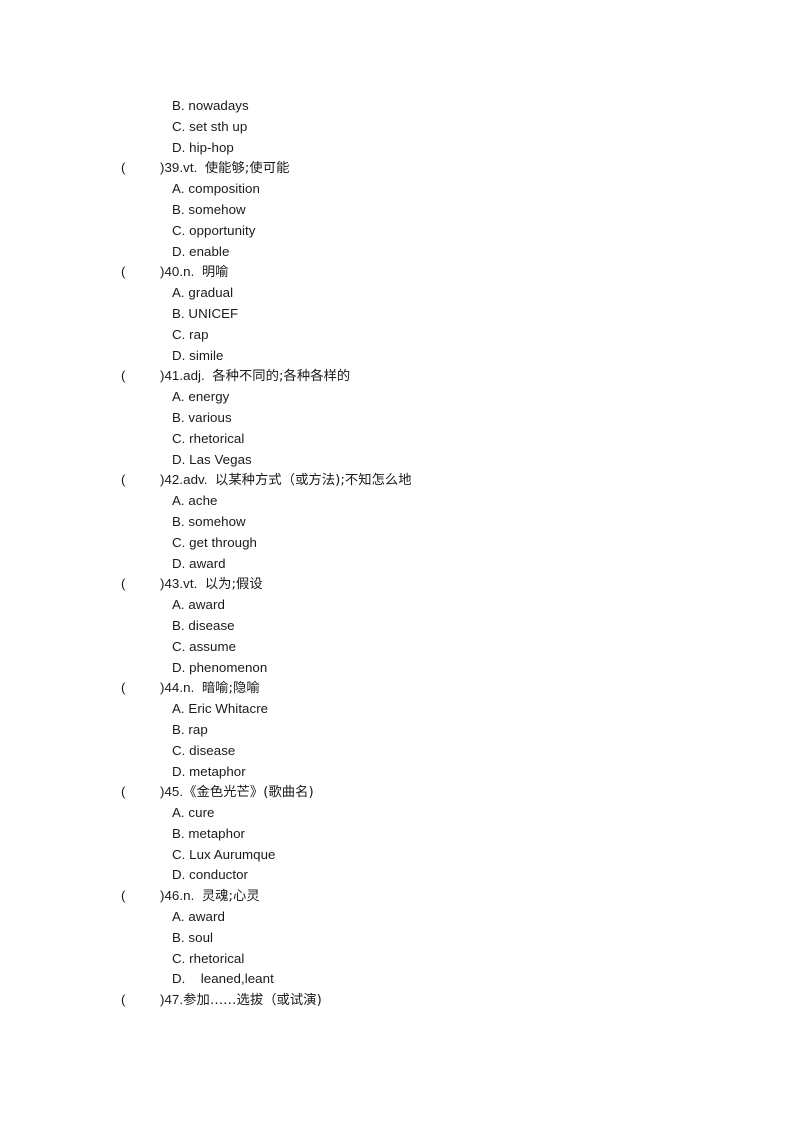 The image size is (794, 1123). Describe the element at coordinates (203, 501) in the screenshot. I see `option-text: ache` at that location.